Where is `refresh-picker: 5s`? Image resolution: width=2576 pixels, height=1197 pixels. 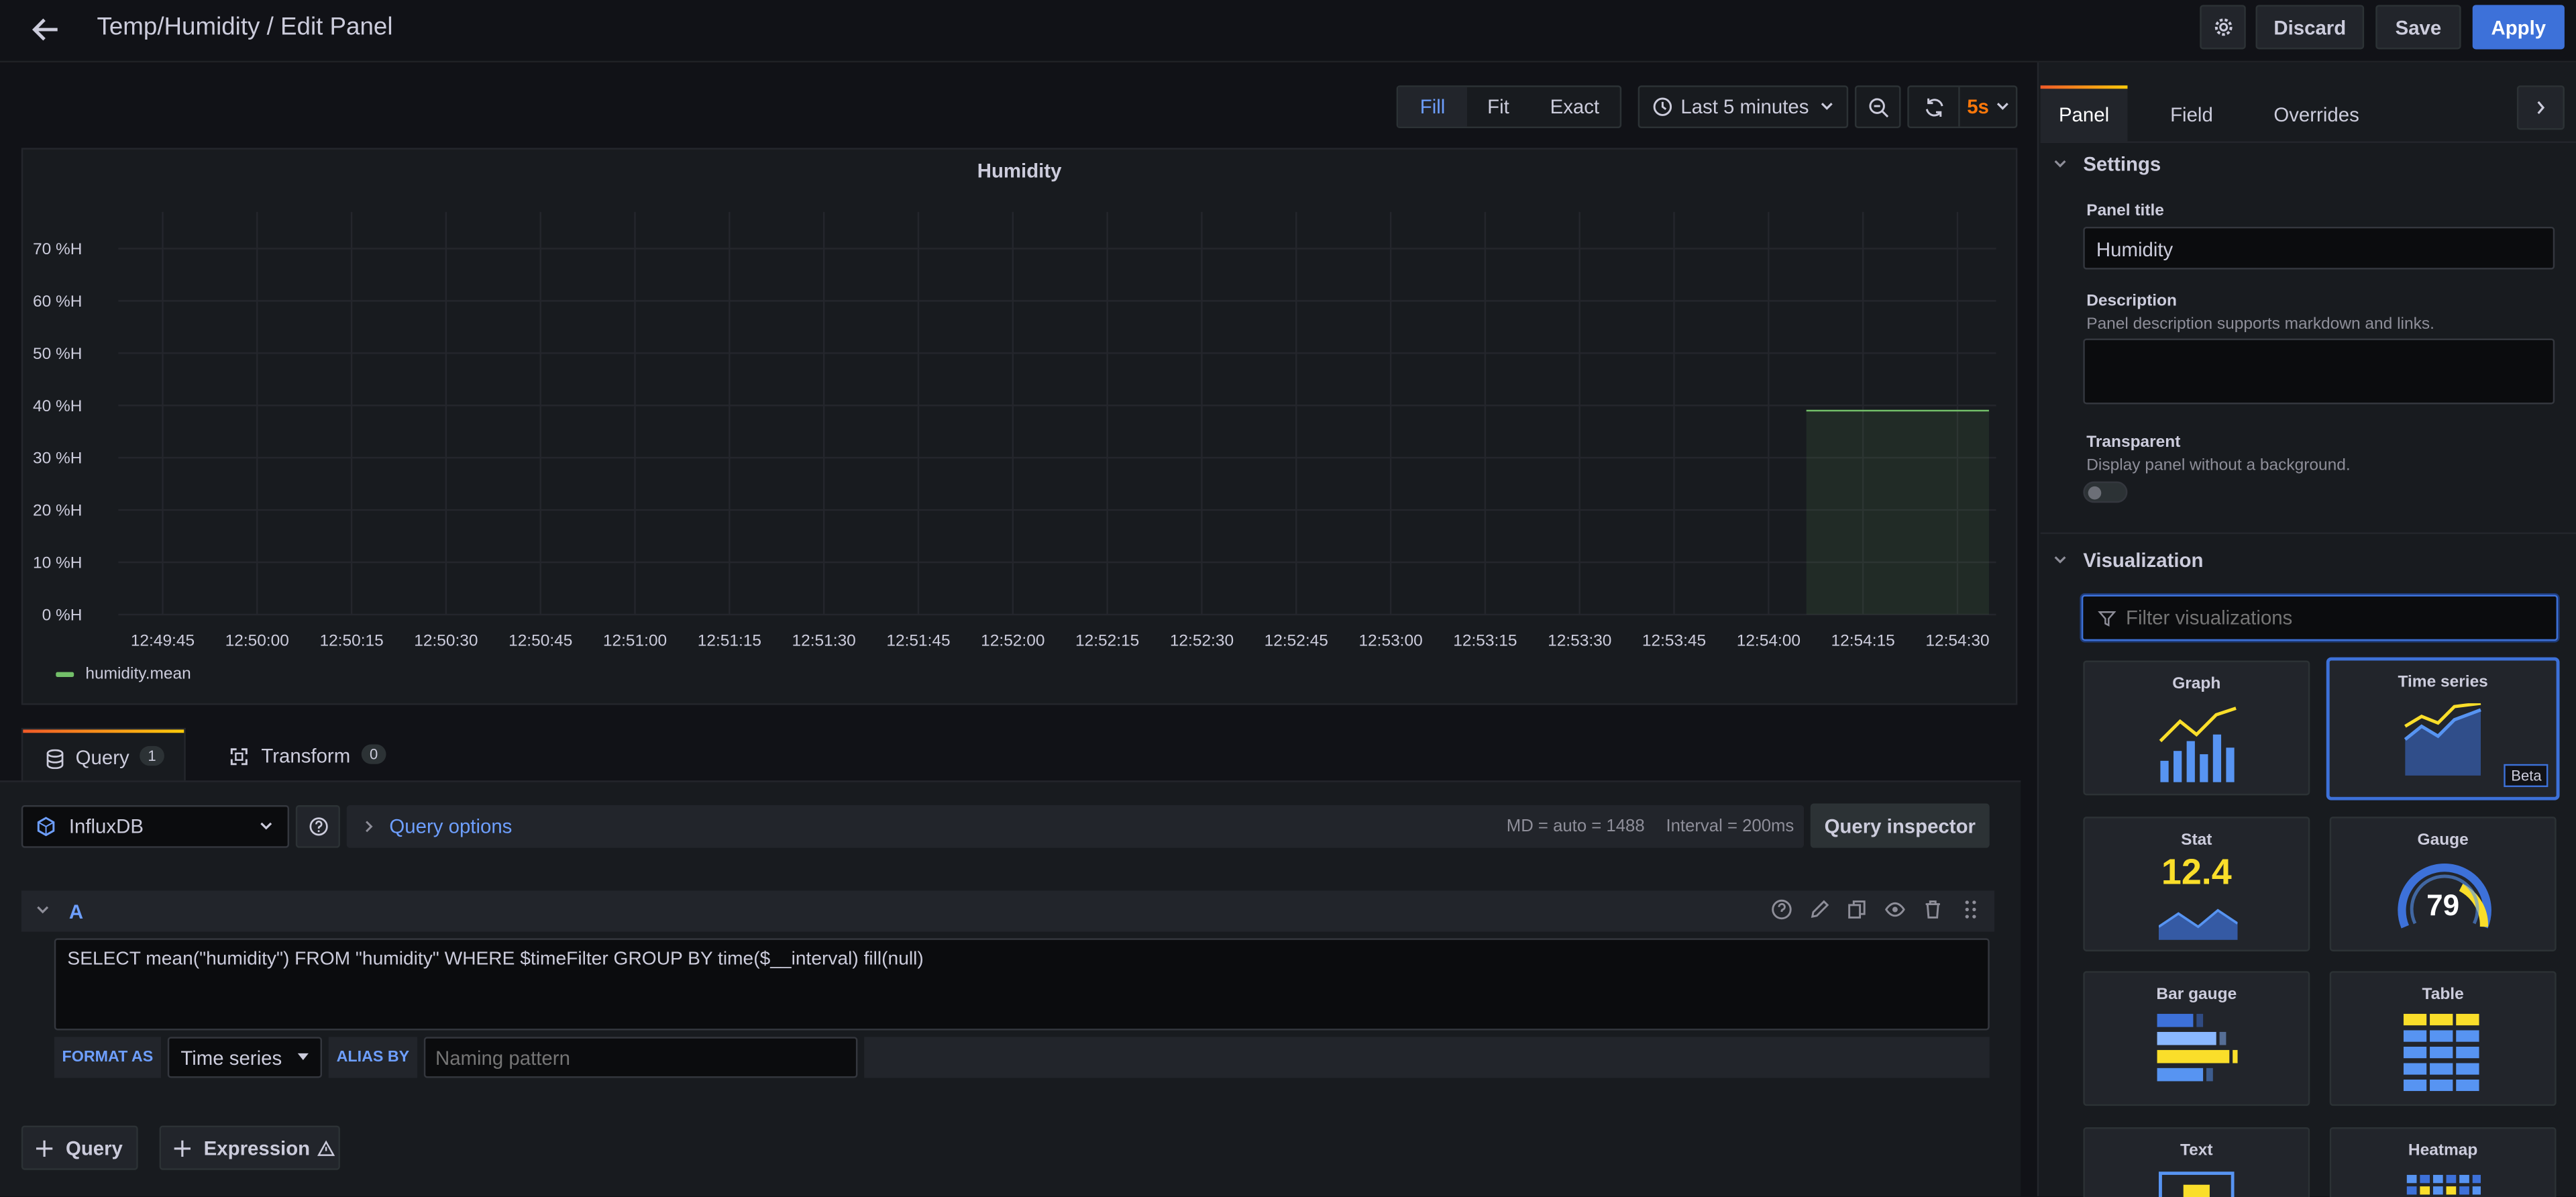
refresh-picker: 5s is located at coordinates (1962, 107).